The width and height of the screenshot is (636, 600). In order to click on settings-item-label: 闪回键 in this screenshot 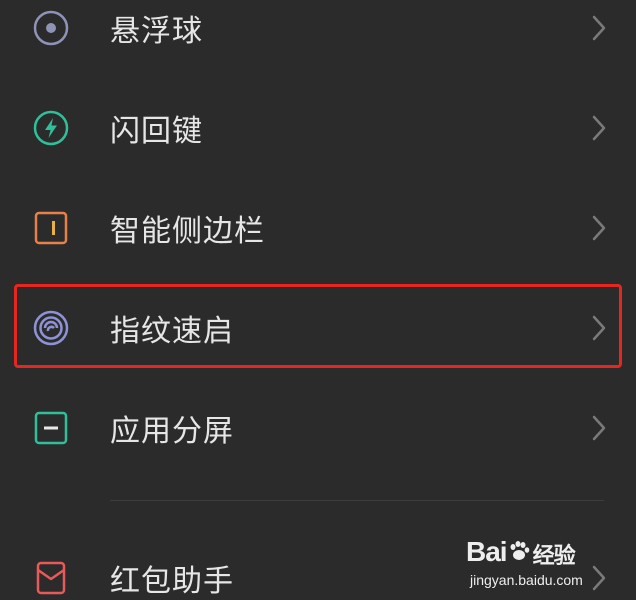, I will do `click(156, 131)`.